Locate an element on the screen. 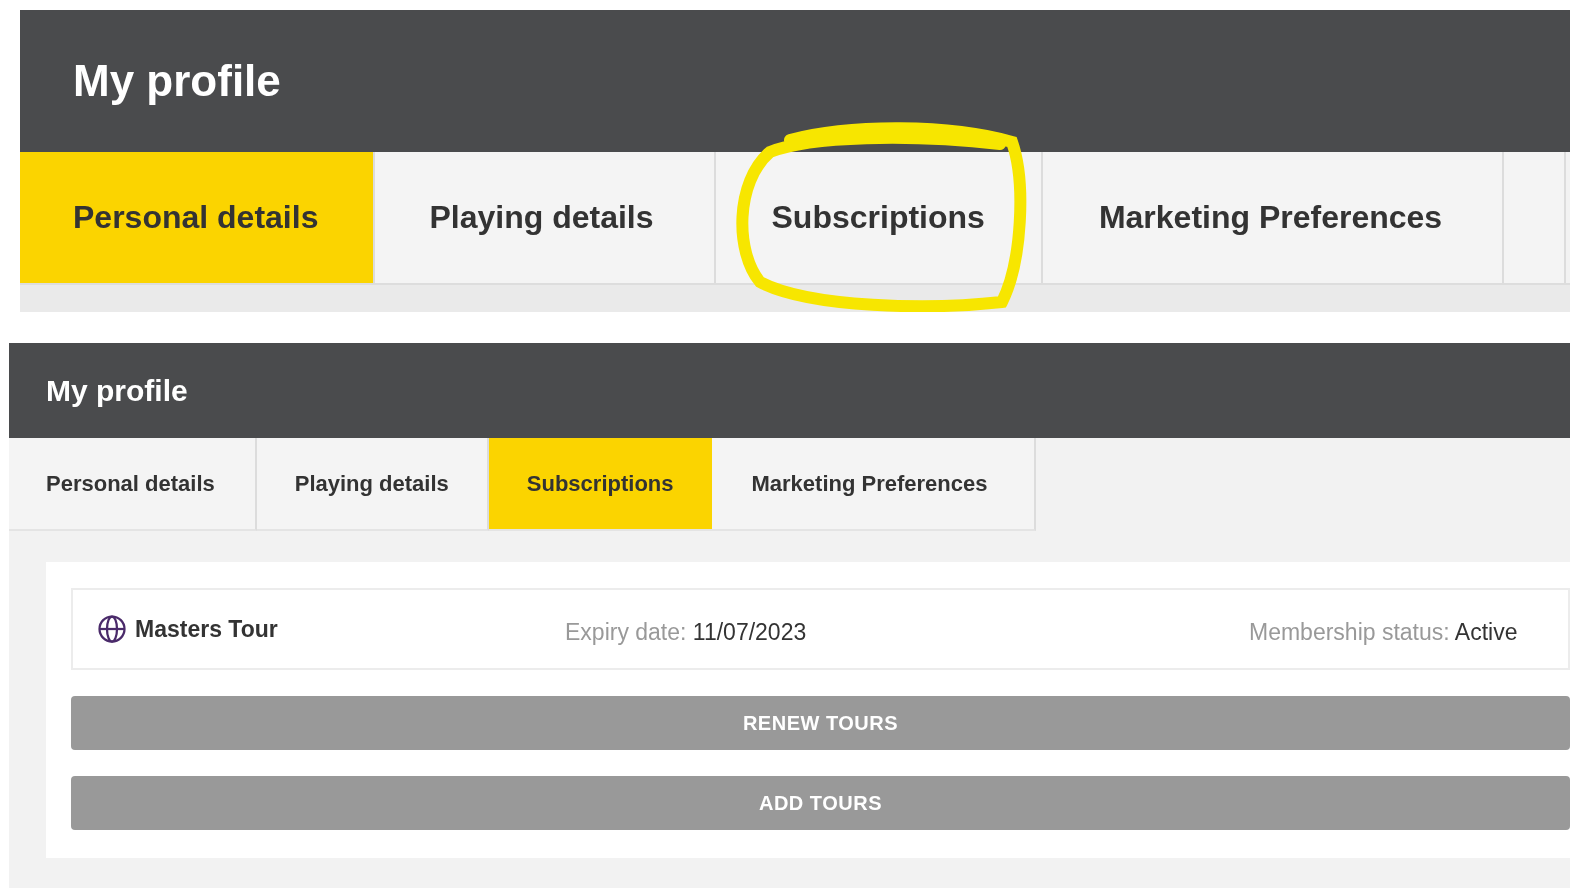 The image size is (1570, 888). tab: Playing details is located at coordinates (372, 484).